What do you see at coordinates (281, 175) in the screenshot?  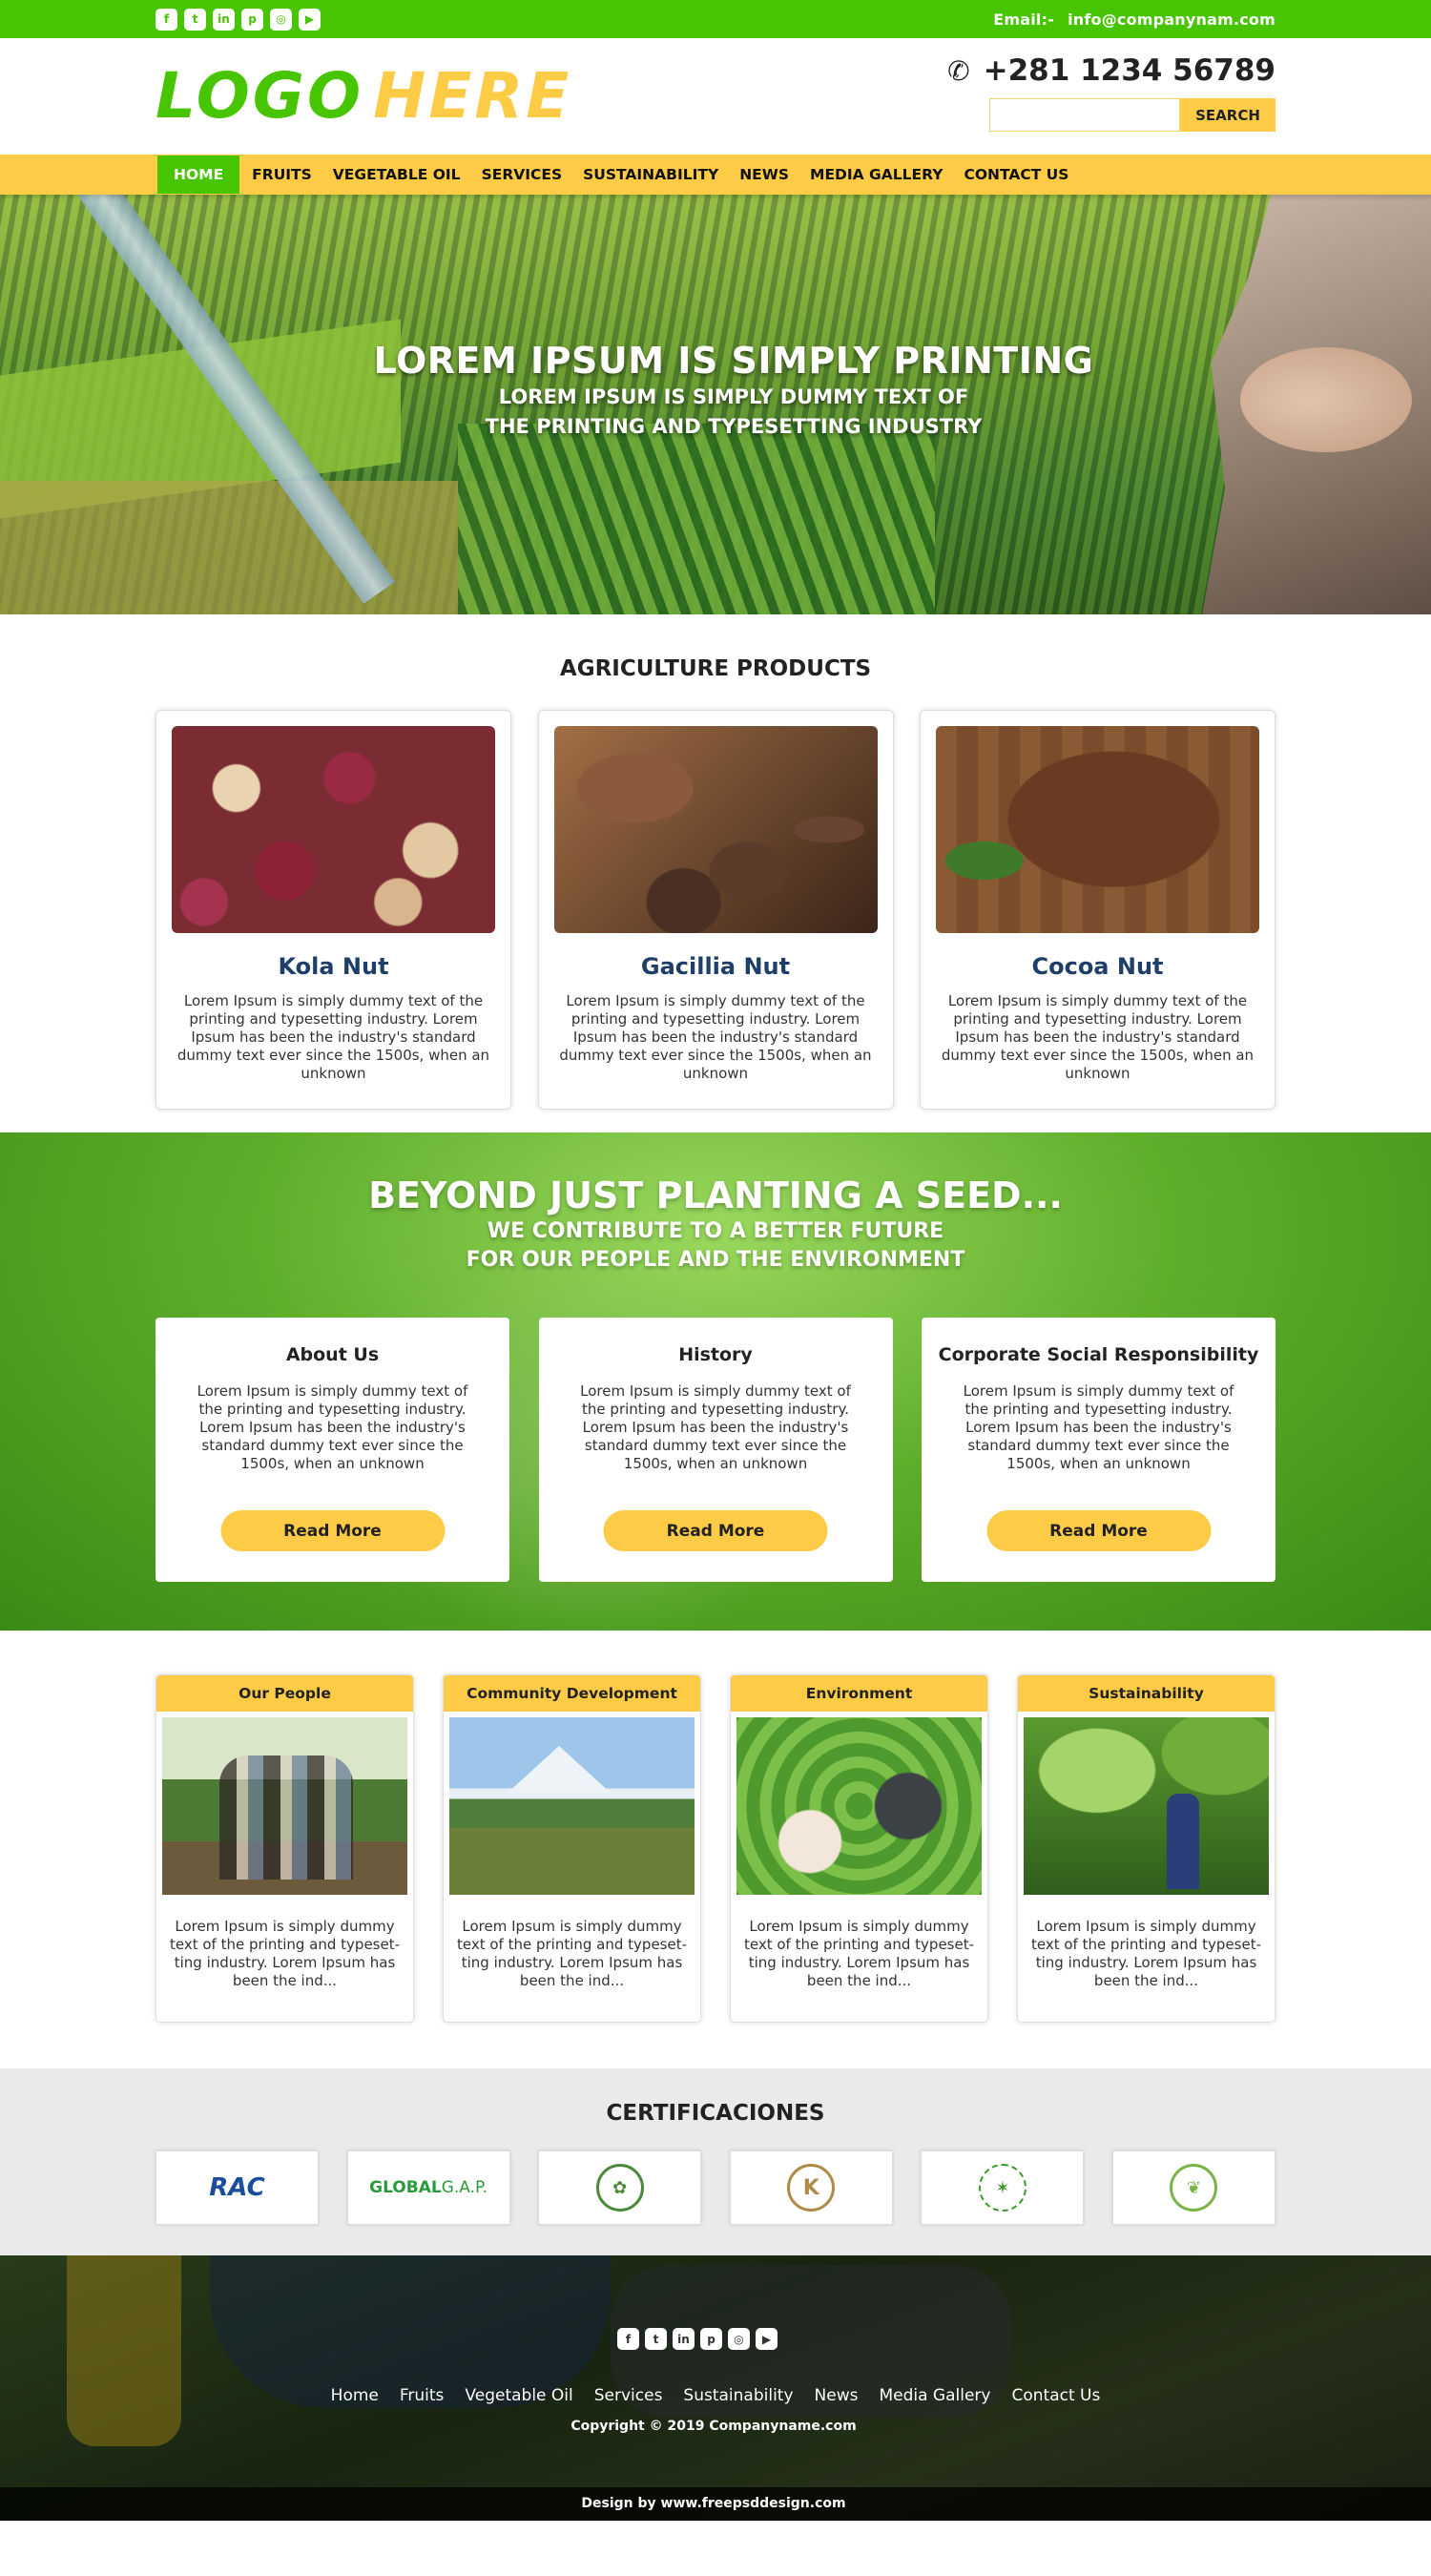 I see `nav-item-fruits: FRUITS` at bounding box center [281, 175].